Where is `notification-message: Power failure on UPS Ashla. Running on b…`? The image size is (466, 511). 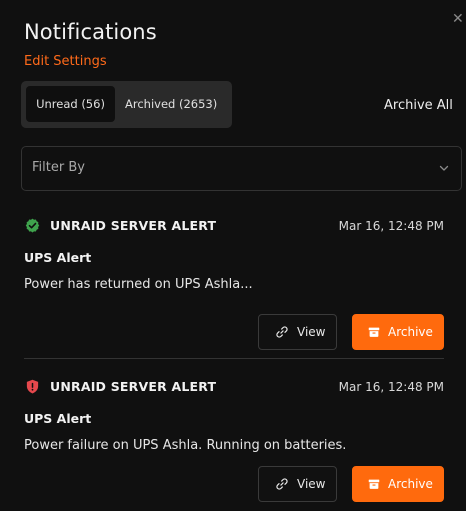
notification-message: Power failure on UPS Ashla. Running on b… is located at coordinates (185, 445).